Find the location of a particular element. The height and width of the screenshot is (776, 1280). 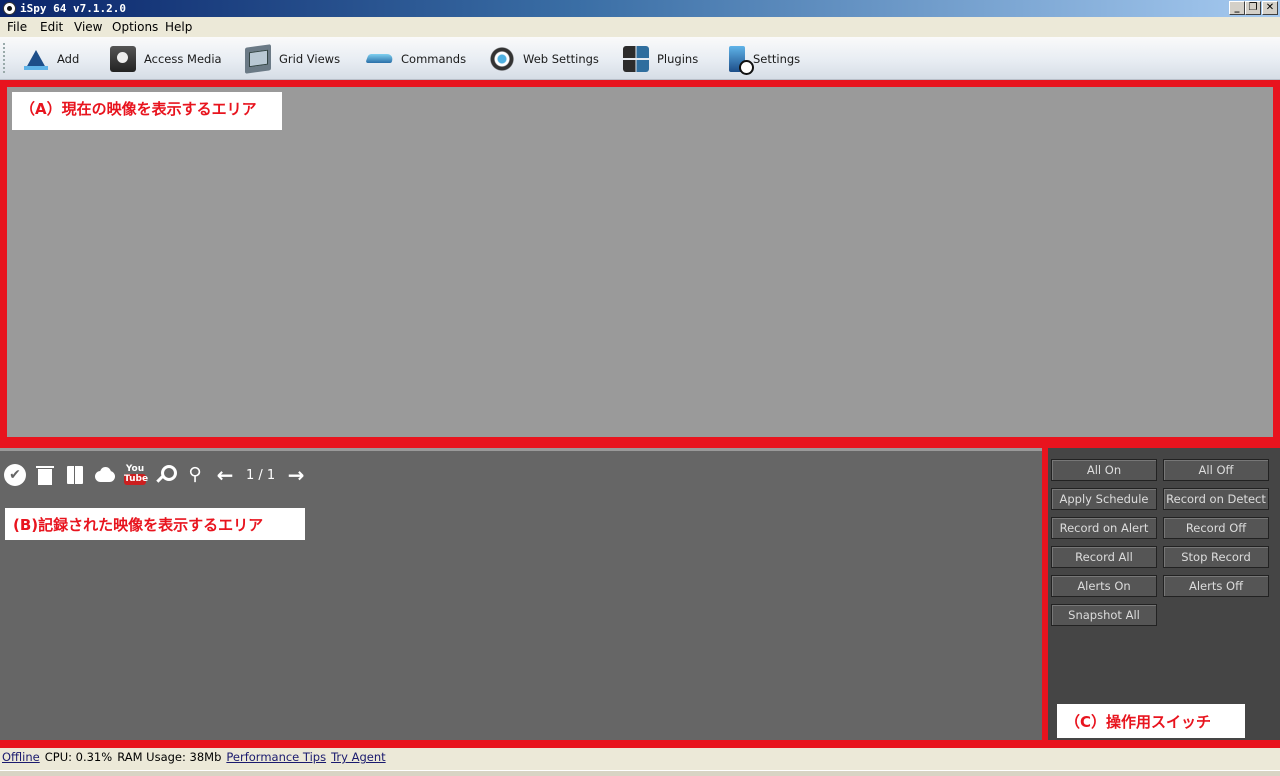

access-media-button: Access Media is located at coordinates (166, 58).